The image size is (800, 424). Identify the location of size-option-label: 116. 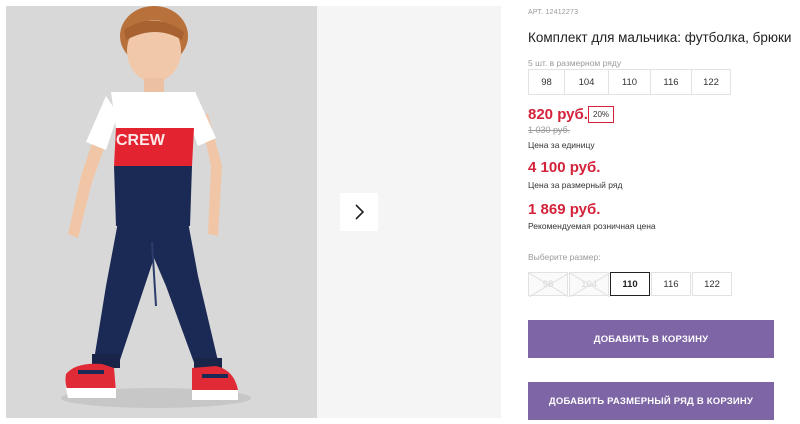
(671, 284).